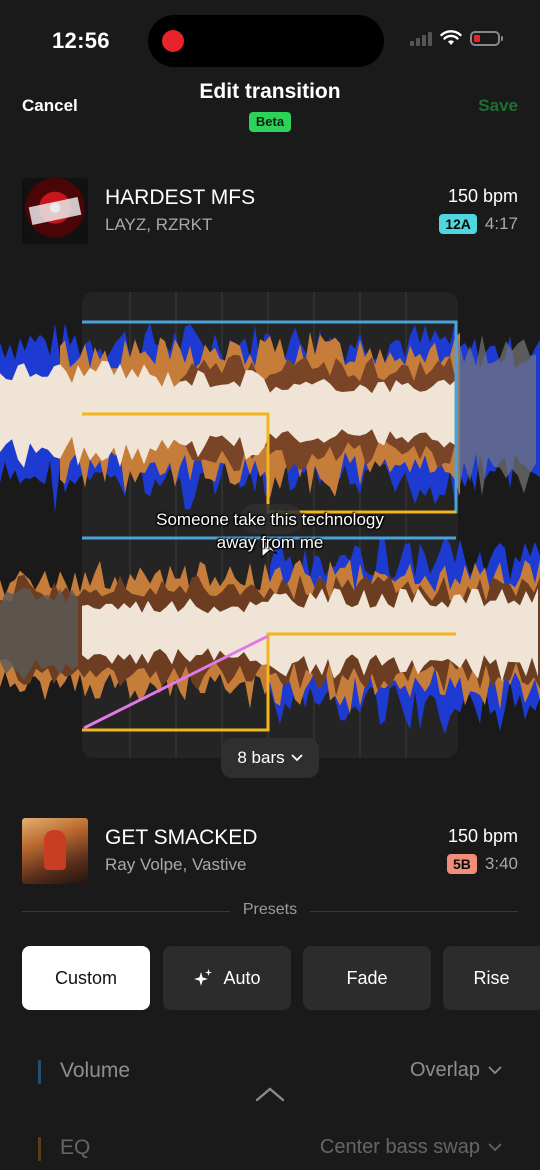 This screenshot has height=1170, width=540. What do you see at coordinates (266, 41) in the screenshot?
I see `dynamic-island` at bounding box center [266, 41].